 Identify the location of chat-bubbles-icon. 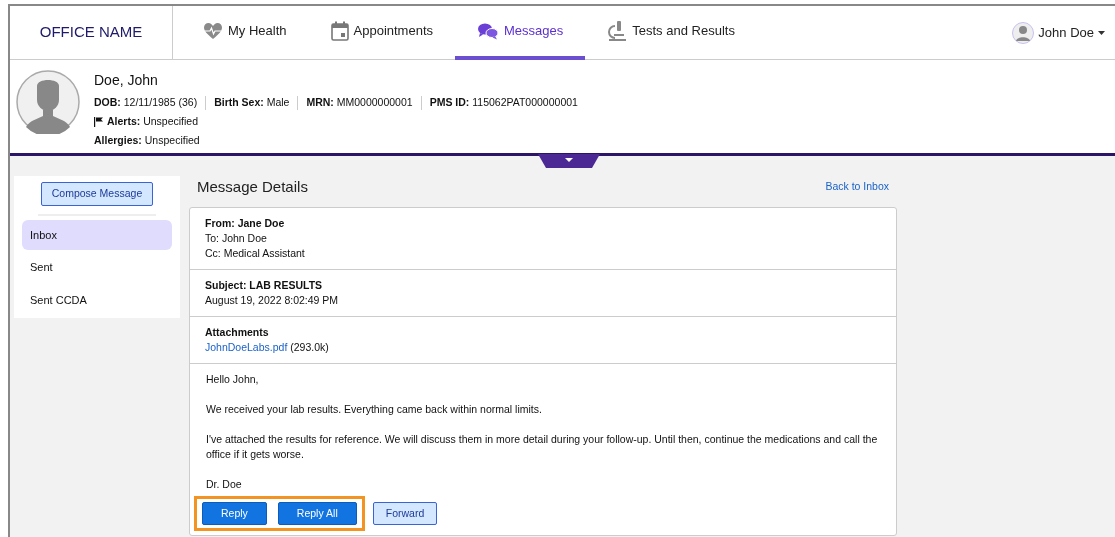
(488, 31).